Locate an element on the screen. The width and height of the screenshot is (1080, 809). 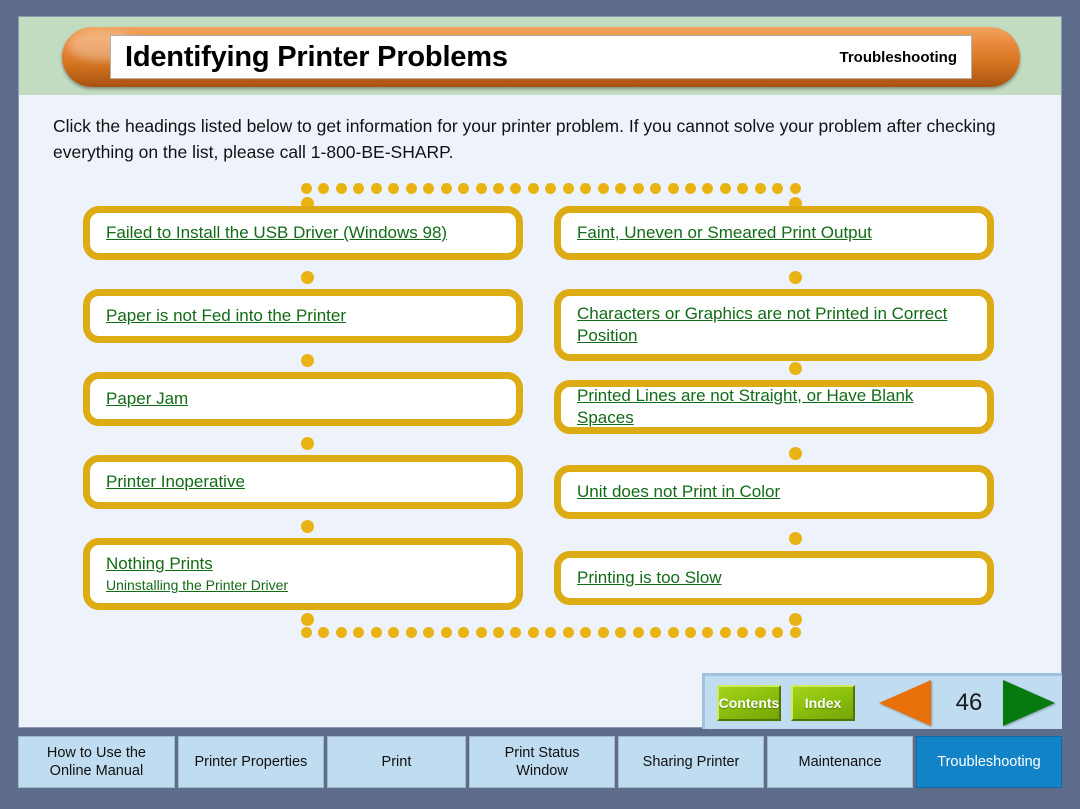
topic-box-paper-jam: Paper Jam is located at coordinates (303, 399).